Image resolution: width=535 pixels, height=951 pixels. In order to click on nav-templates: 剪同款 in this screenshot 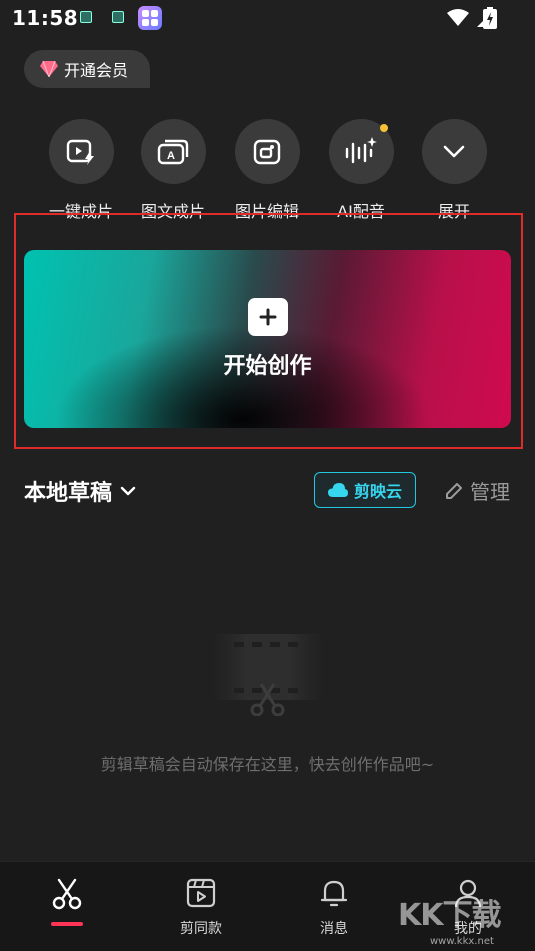, I will do `click(201, 908)`.